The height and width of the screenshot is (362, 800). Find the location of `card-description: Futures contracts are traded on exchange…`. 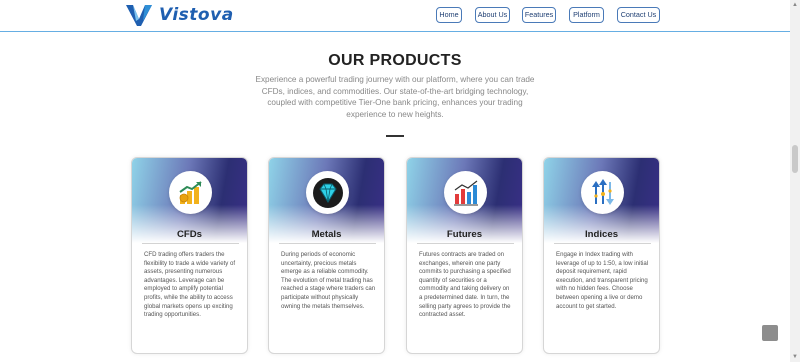

card-description: Futures contracts are traded on exchange… is located at coordinates (465, 285).